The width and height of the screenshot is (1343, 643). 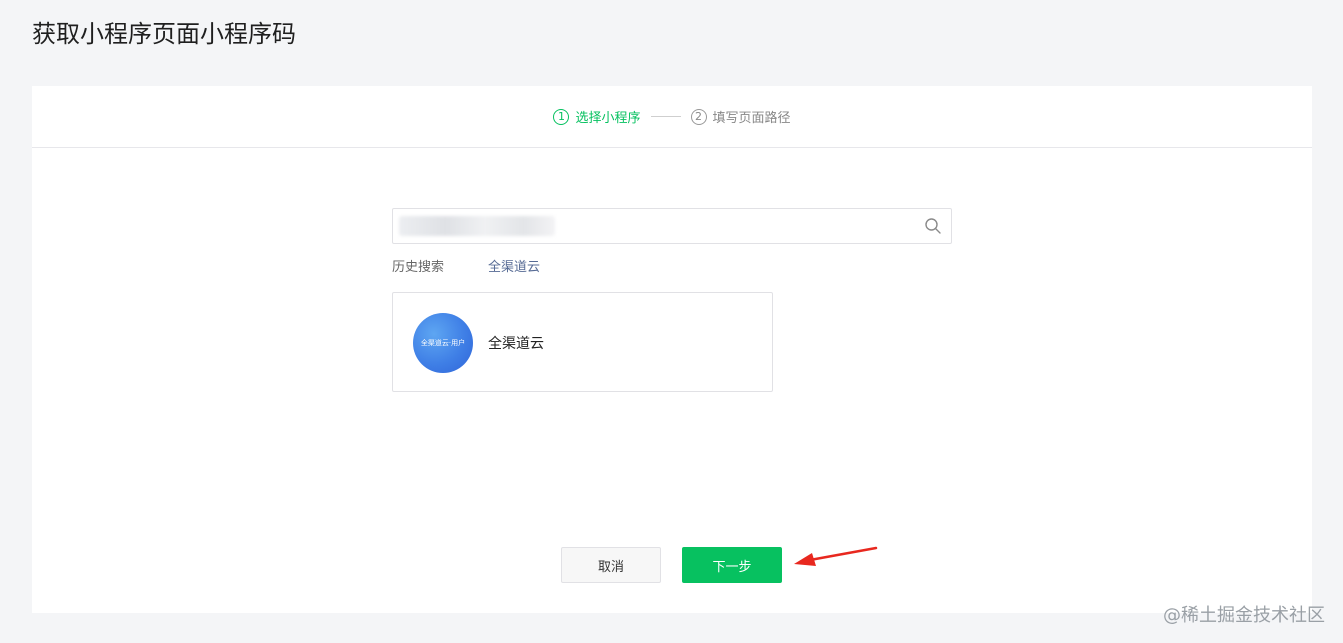 I want to click on history-row: 历史搜索 全渠道云, so click(x=466, y=265).